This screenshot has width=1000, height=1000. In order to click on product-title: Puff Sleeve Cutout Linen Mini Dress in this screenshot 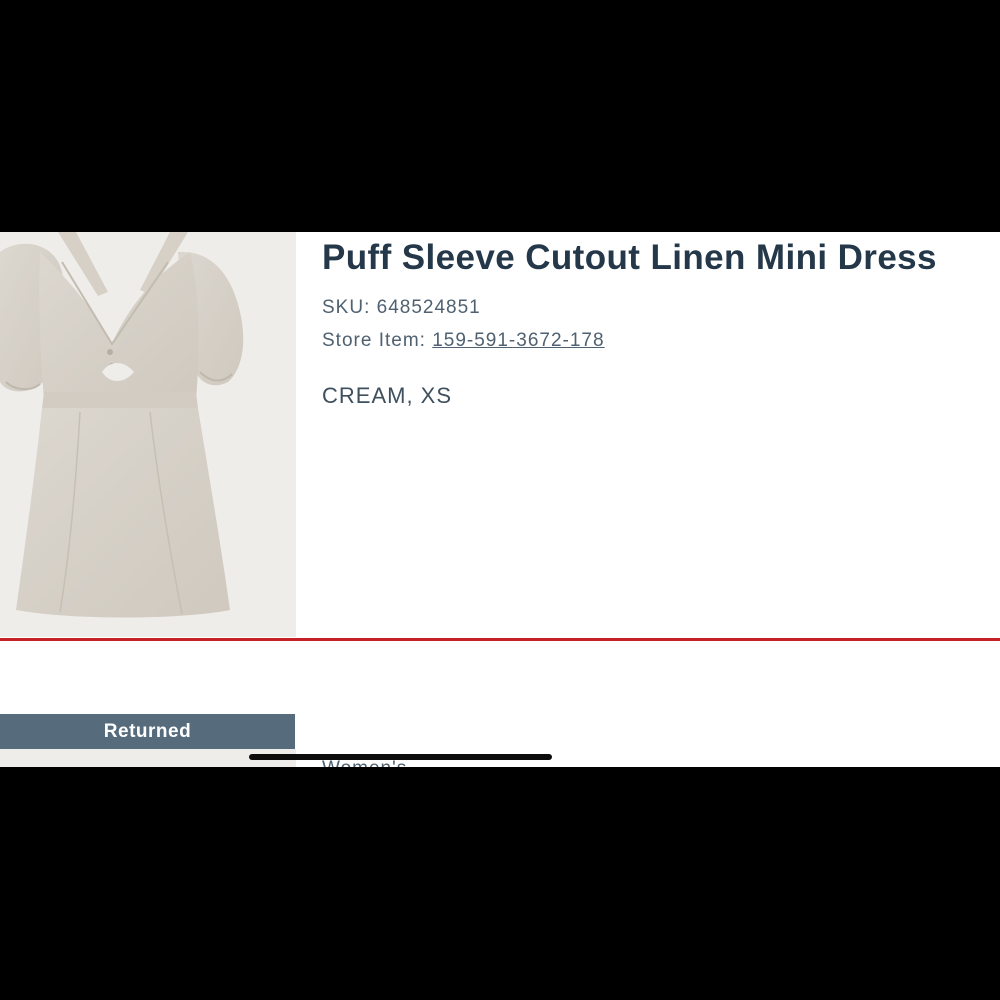, I will do `click(629, 257)`.